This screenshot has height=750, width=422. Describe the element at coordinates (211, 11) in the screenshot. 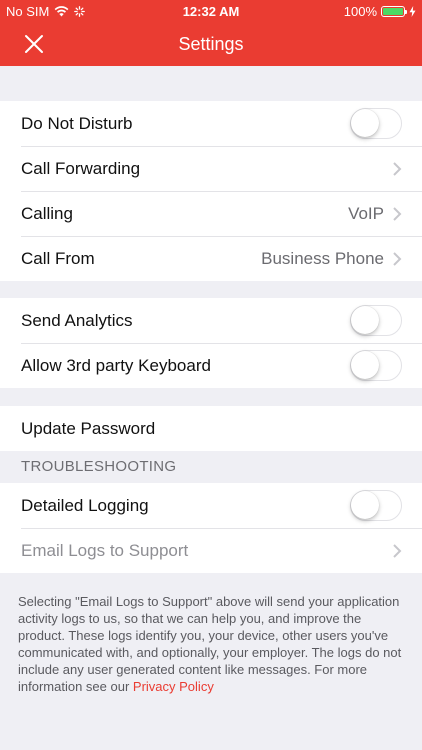

I see `status-bar: No SIM 12:32 AM 100%` at that location.